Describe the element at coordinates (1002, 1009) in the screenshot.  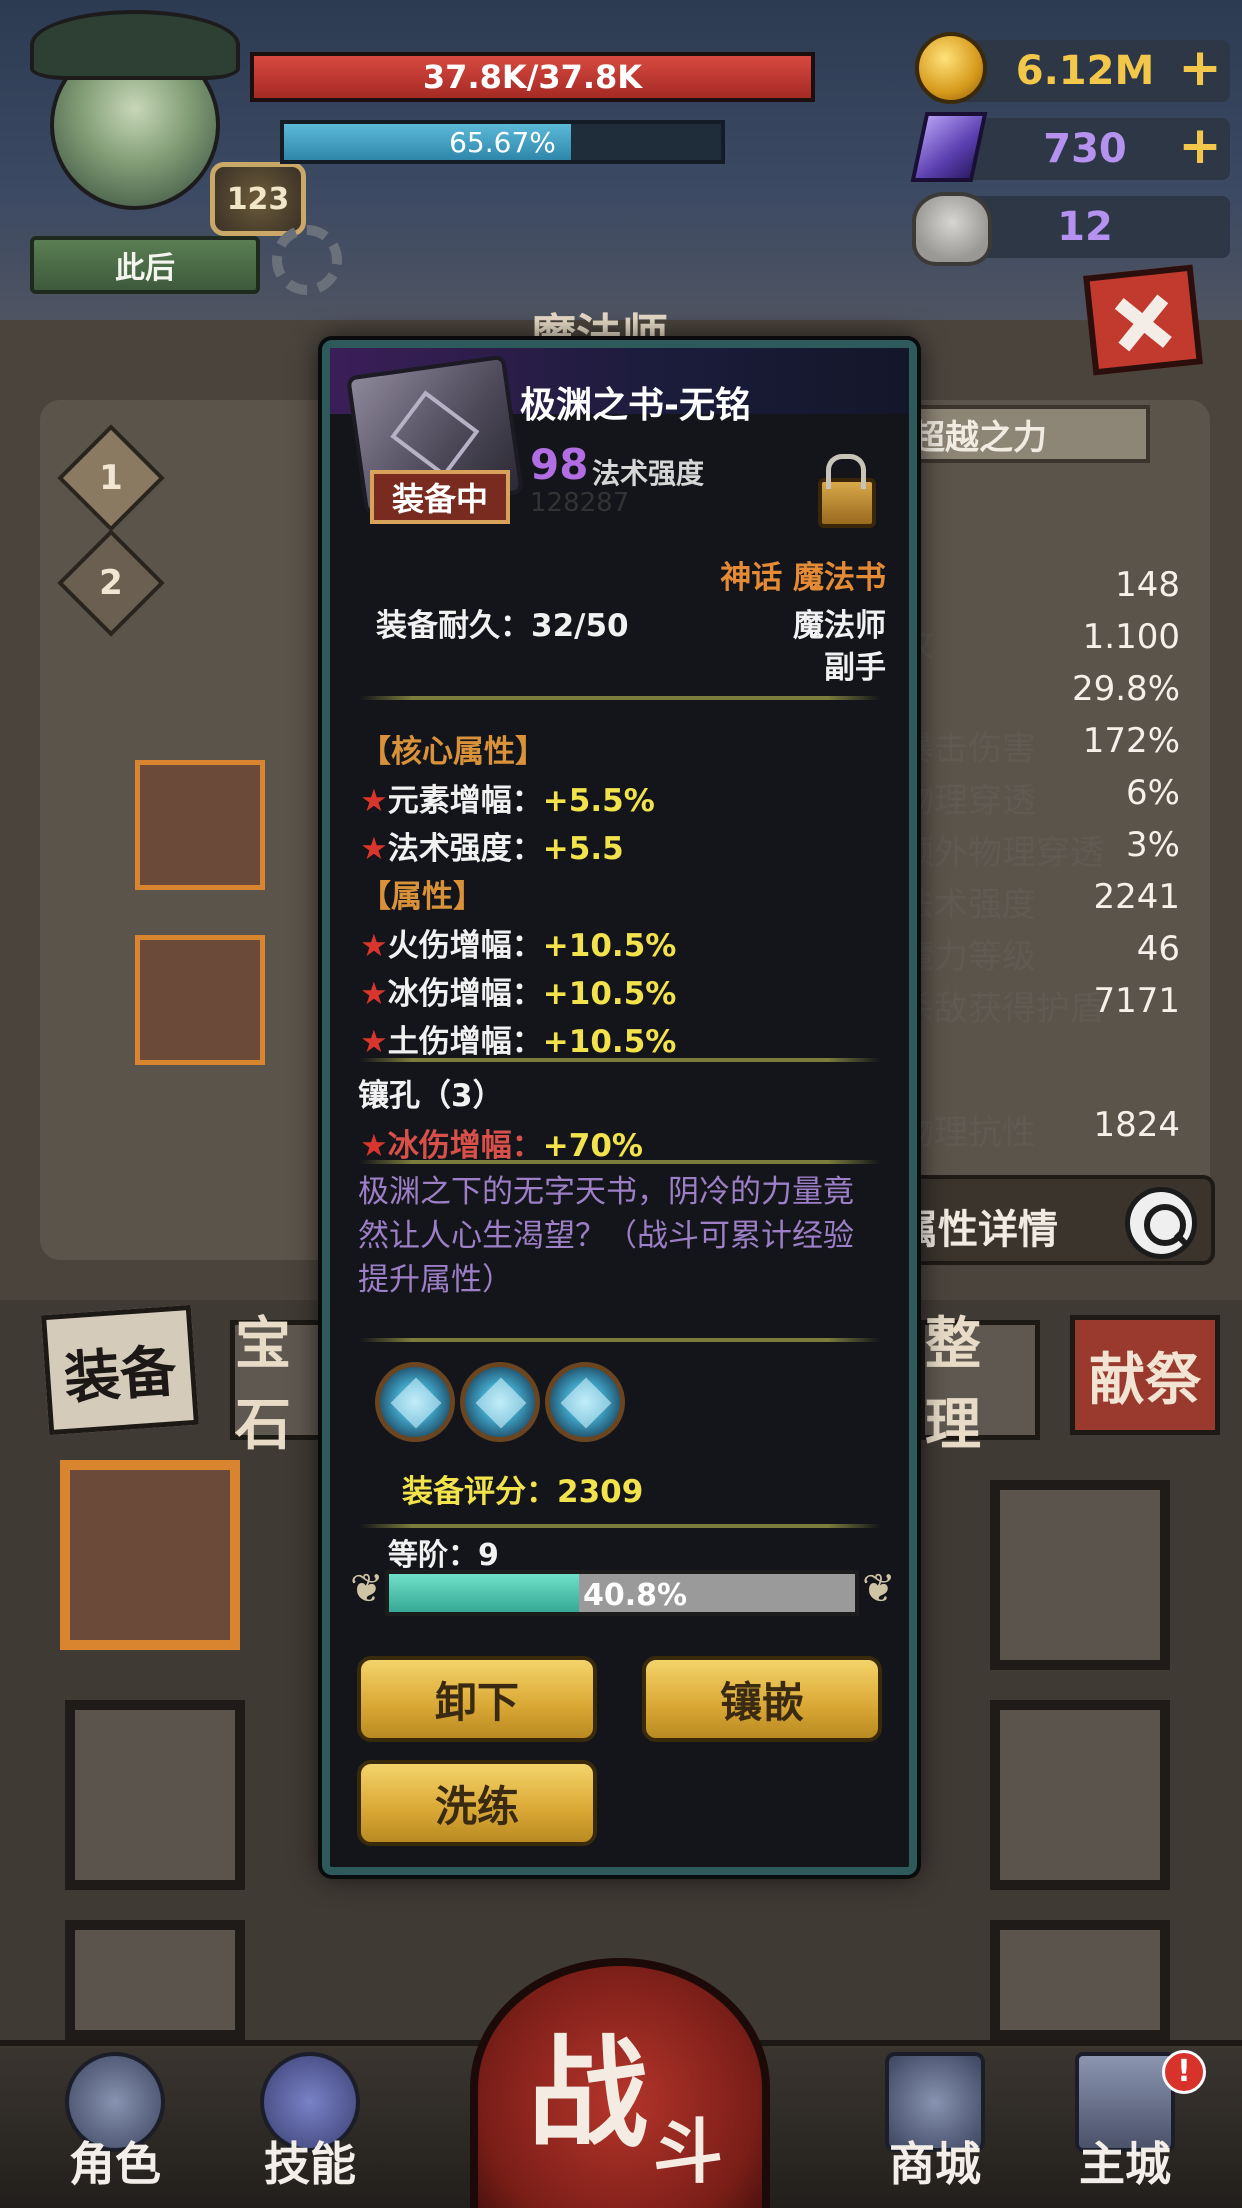
I see `stat-label: 杀敌获得护盾` at that location.